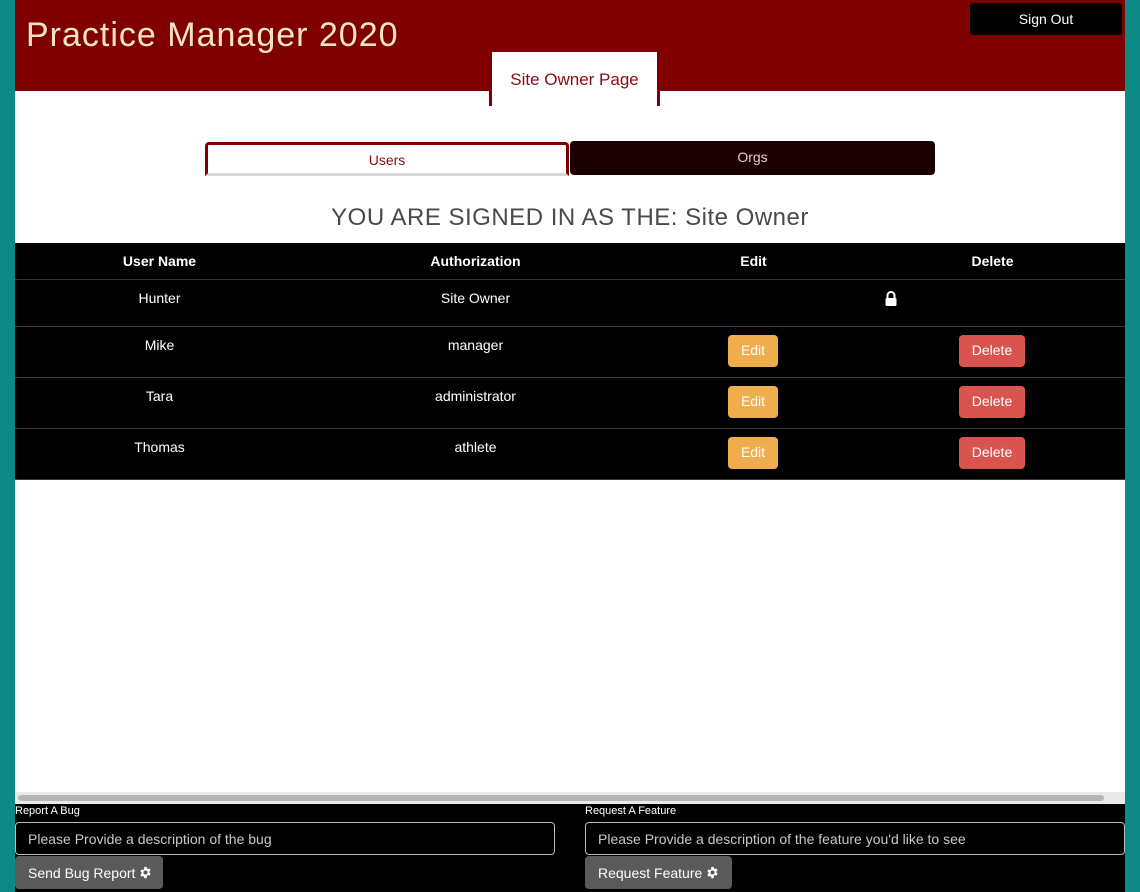 This screenshot has width=1140, height=892. Describe the element at coordinates (570, 403) in the screenshot. I see `table-row: Tara administrator Edit Delete` at that location.